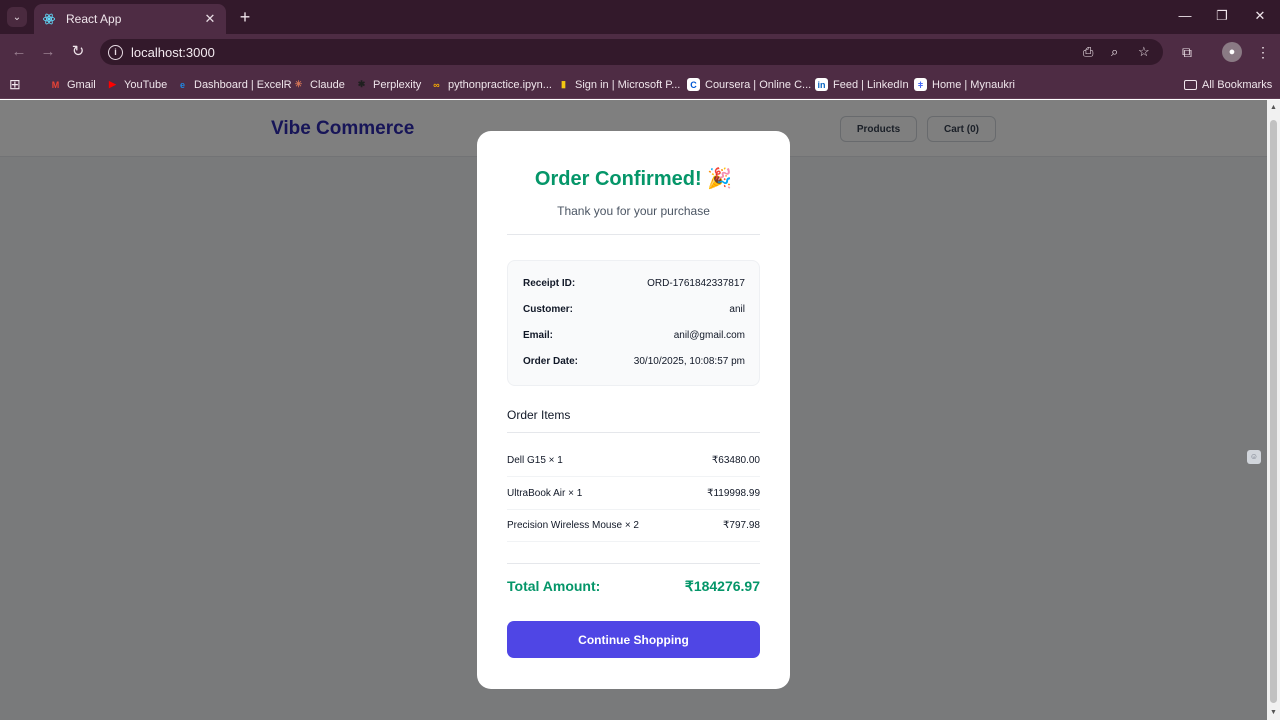 Image resolution: width=1280 pixels, height=720 pixels. Describe the element at coordinates (1237, 84) in the screenshot. I see `all-bookmarks-label: All Bookmarks` at that location.